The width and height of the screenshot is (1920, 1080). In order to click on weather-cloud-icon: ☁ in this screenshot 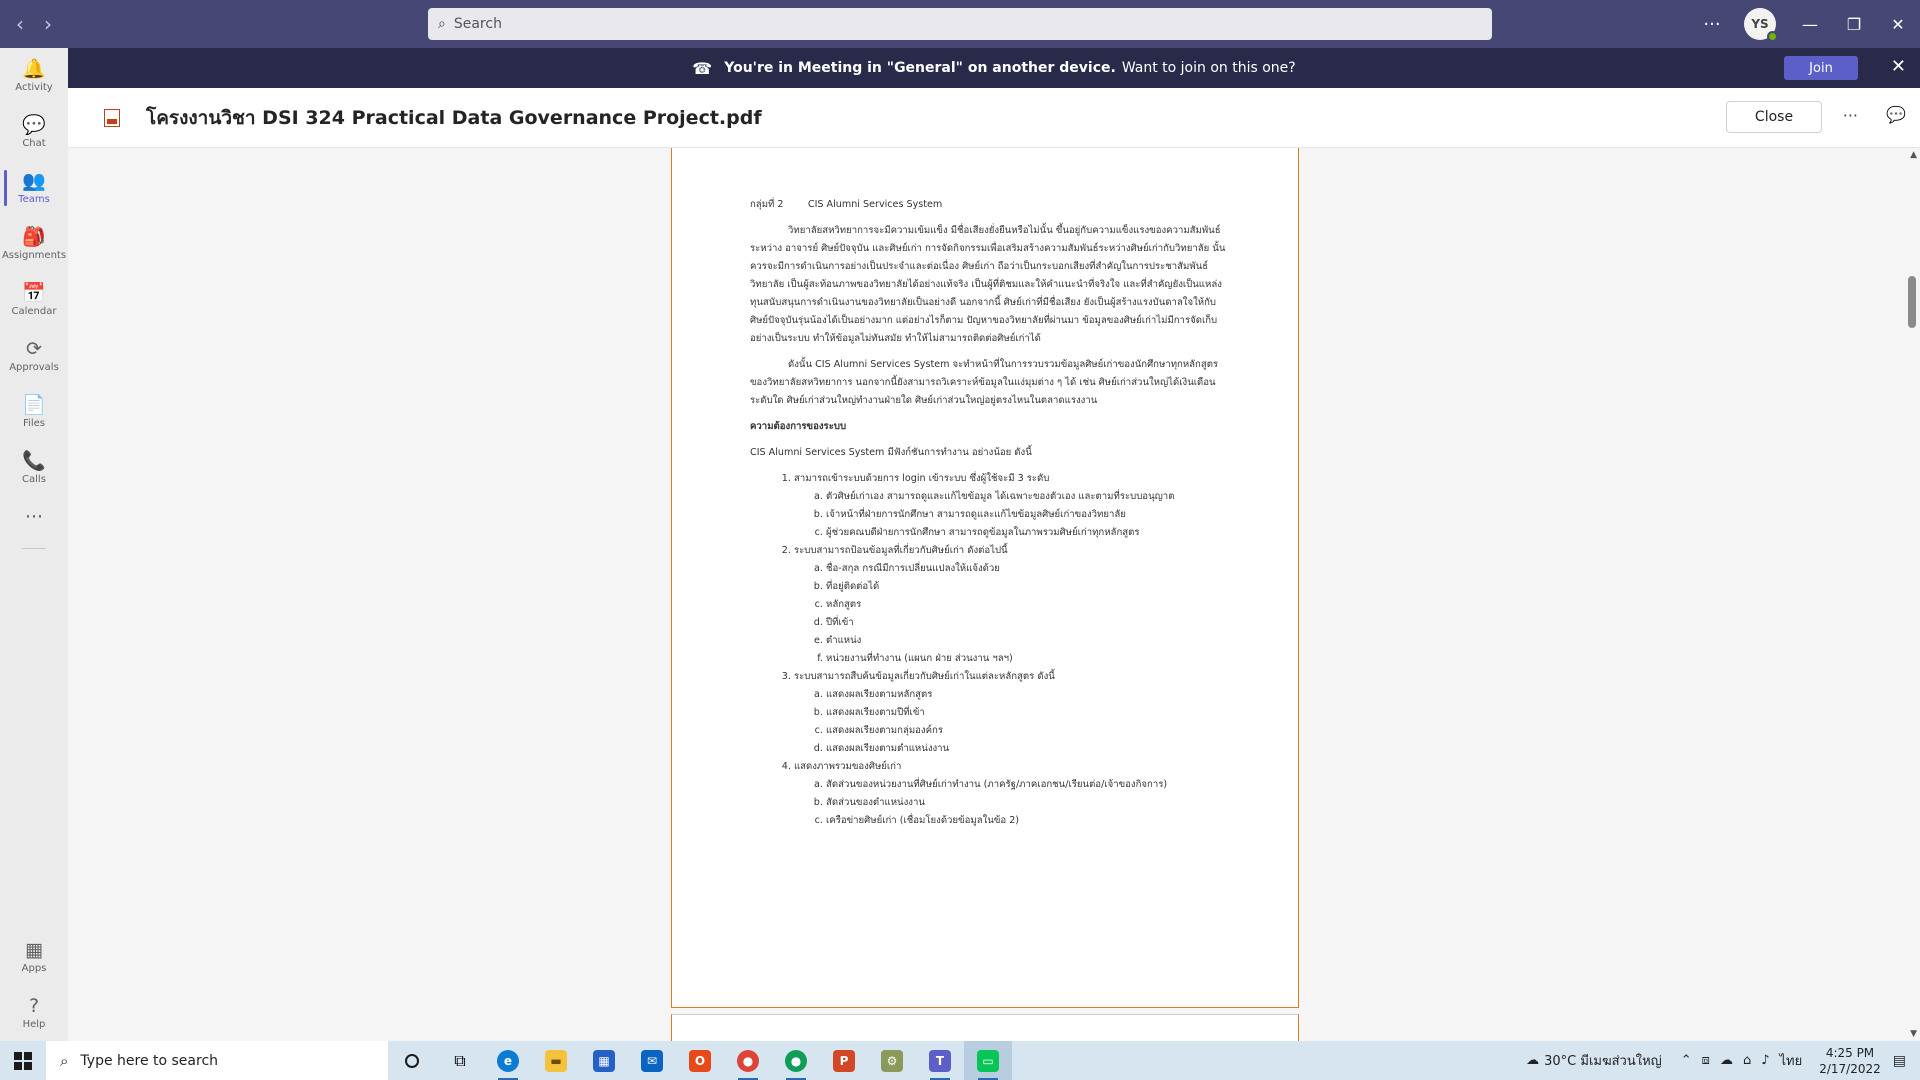, I will do `click(1533, 1060)`.